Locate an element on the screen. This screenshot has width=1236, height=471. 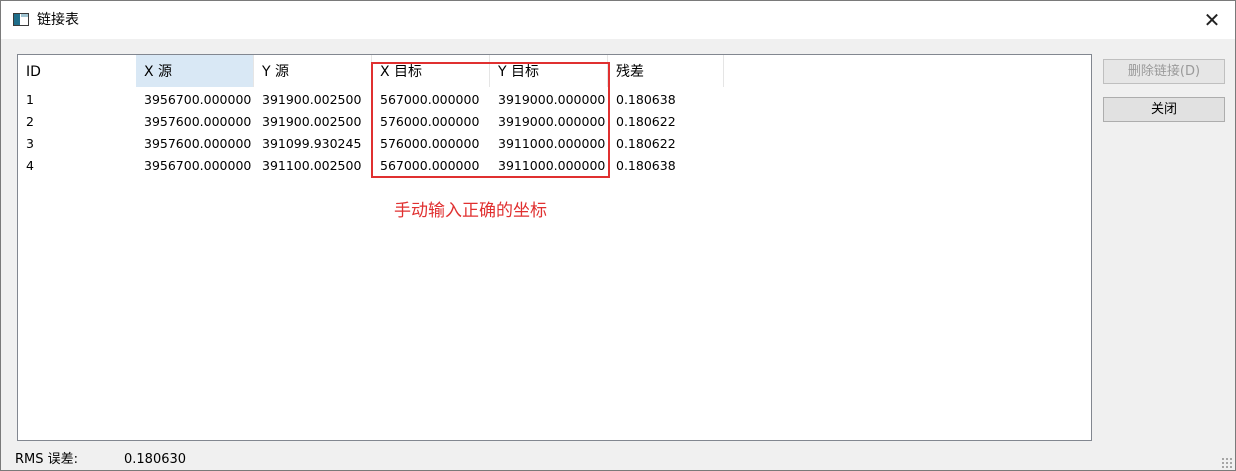
delete-link-button: 删除链接(D) is located at coordinates (1164, 71).